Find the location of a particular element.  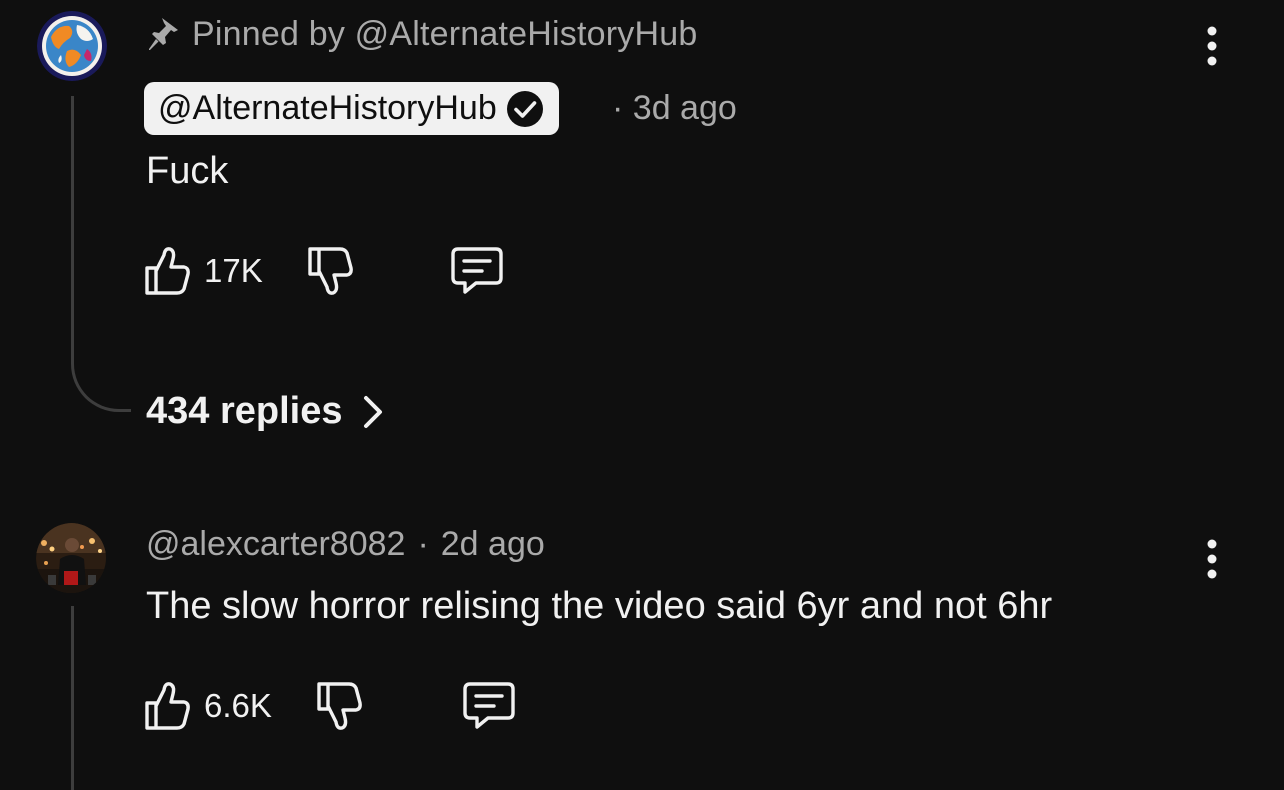

pinned-label: Pinned by @AlternateHistoryHub is located at coordinates (445, 33).